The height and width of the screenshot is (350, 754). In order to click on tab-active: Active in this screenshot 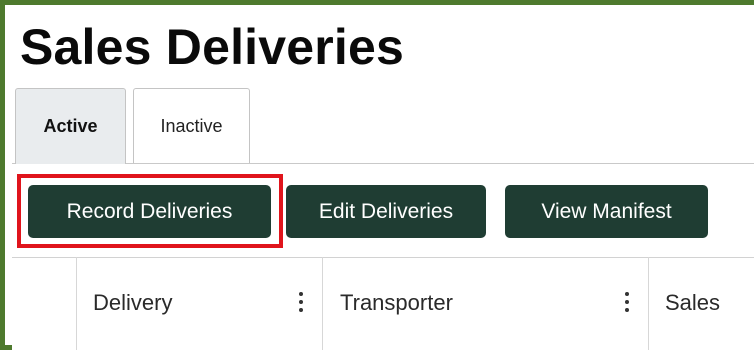, I will do `click(70, 126)`.